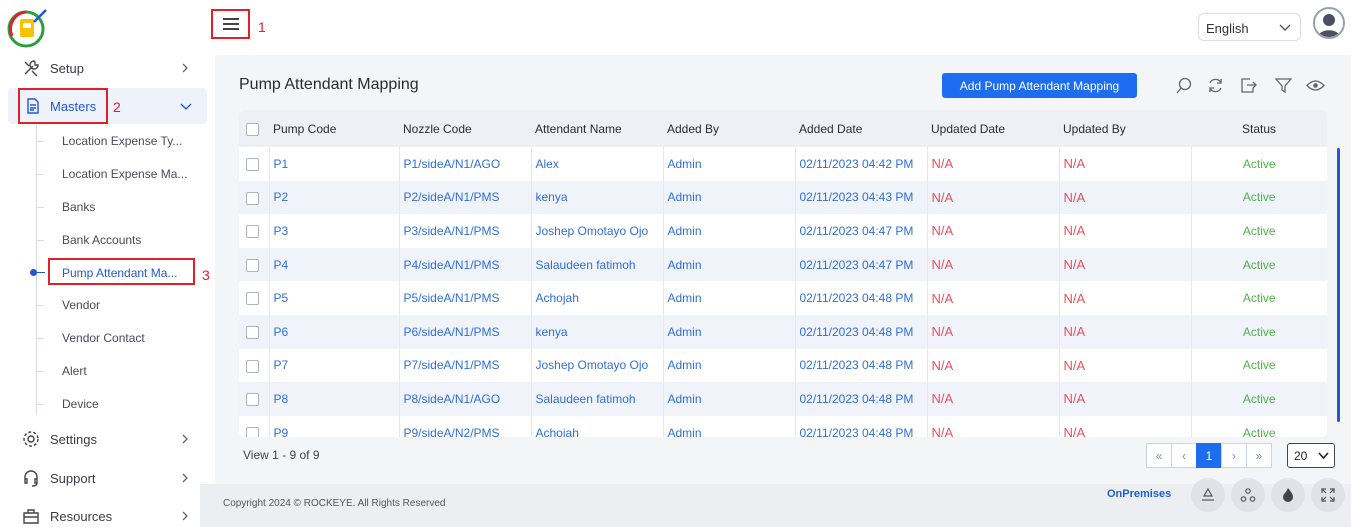  What do you see at coordinates (1248, 85) in the screenshot?
I see `export-icon` at bounding box center [1248, 85].